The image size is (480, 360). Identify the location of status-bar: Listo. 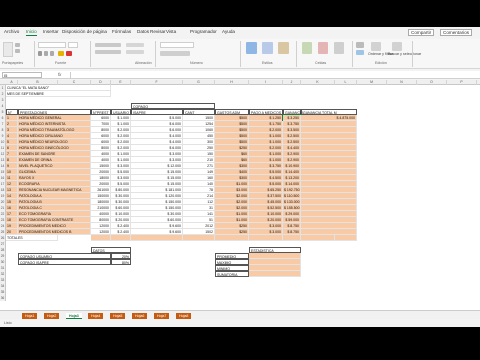
(240, 323).